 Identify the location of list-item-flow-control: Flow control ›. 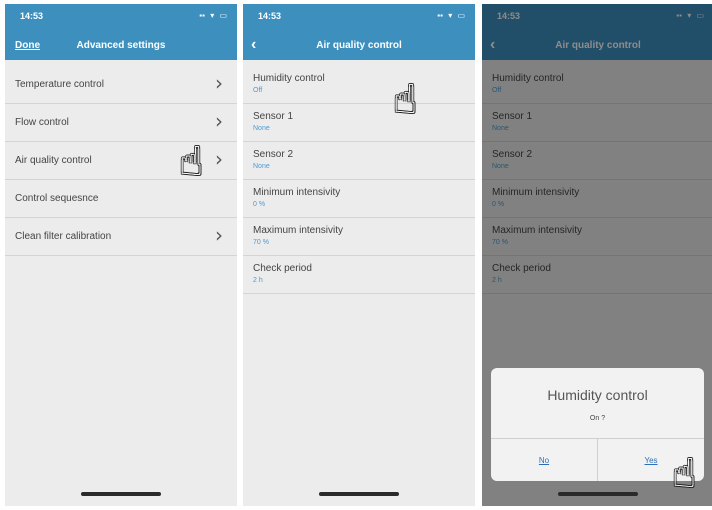
(121, 123).